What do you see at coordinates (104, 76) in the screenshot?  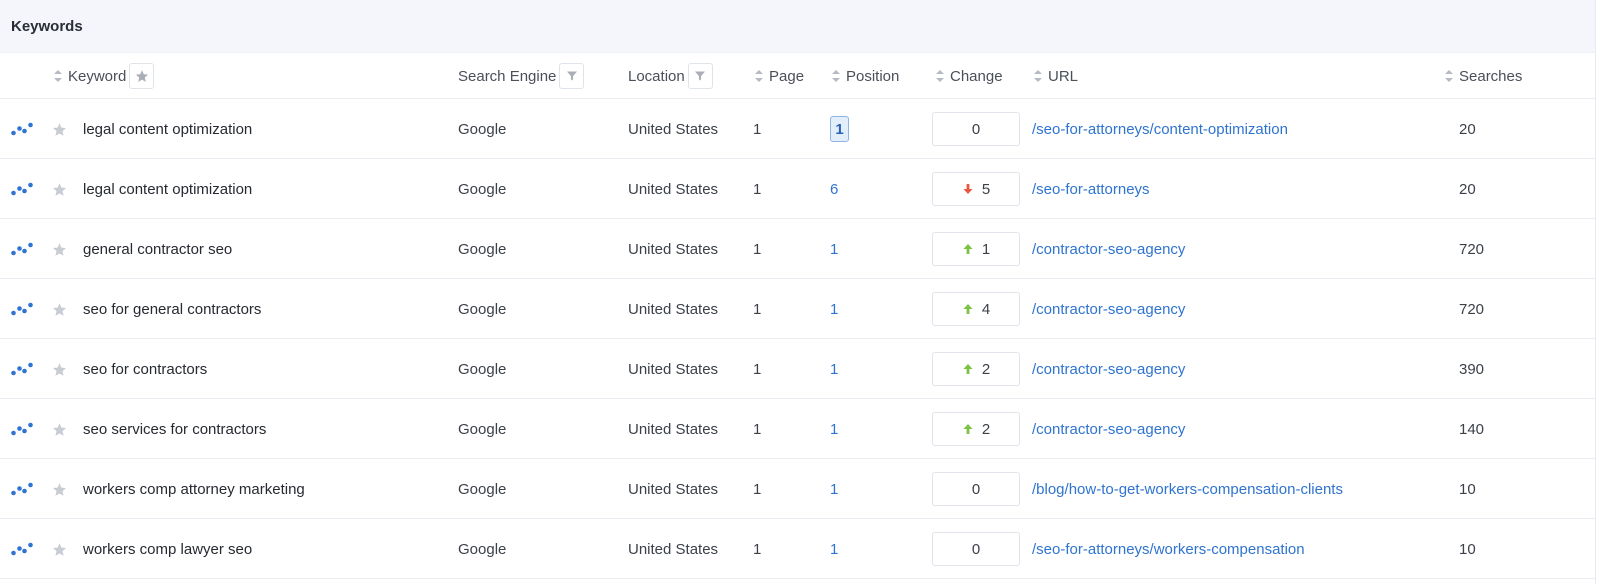 I see `column-header-keyword: Keyword` at bounding box center [104, 76].